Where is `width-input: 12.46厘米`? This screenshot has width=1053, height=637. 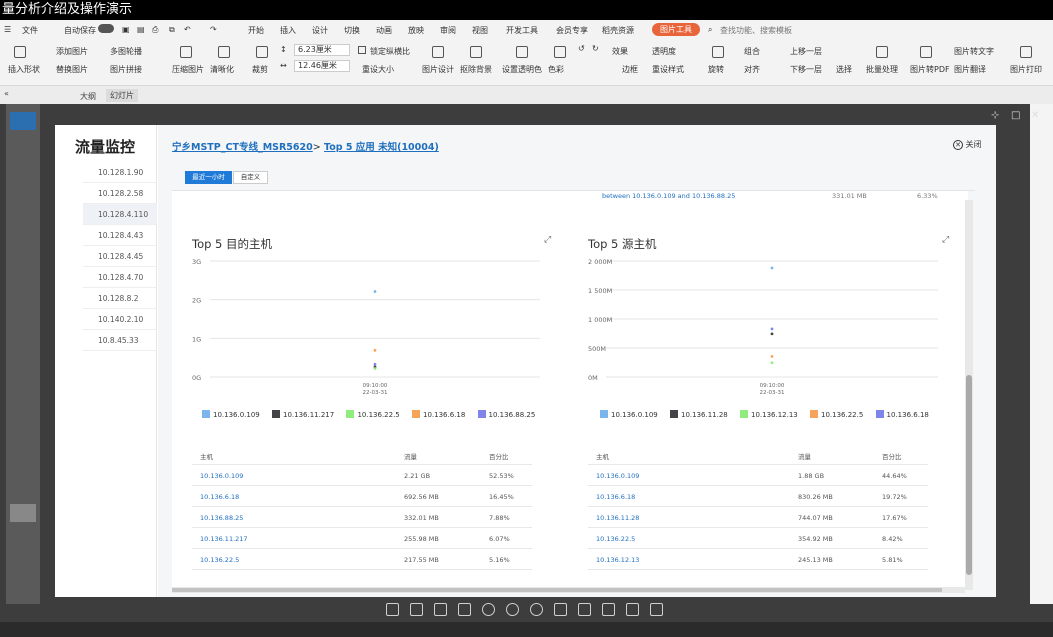
width-input: 12.46厘米 is located at coordinates (322, 66).